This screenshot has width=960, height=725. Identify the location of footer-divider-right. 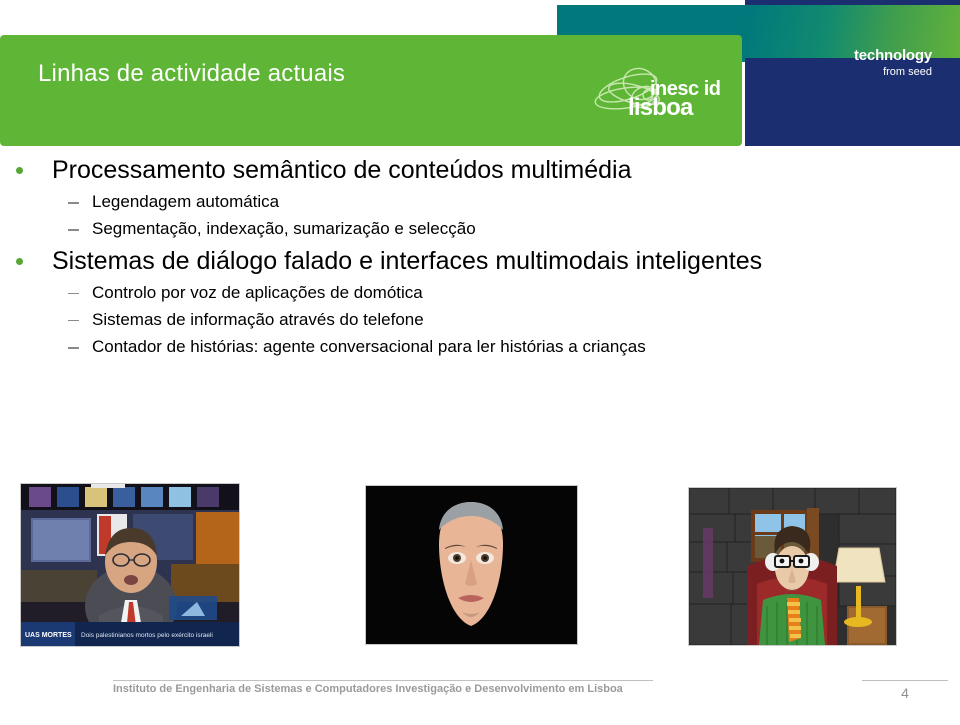
(905, 680).